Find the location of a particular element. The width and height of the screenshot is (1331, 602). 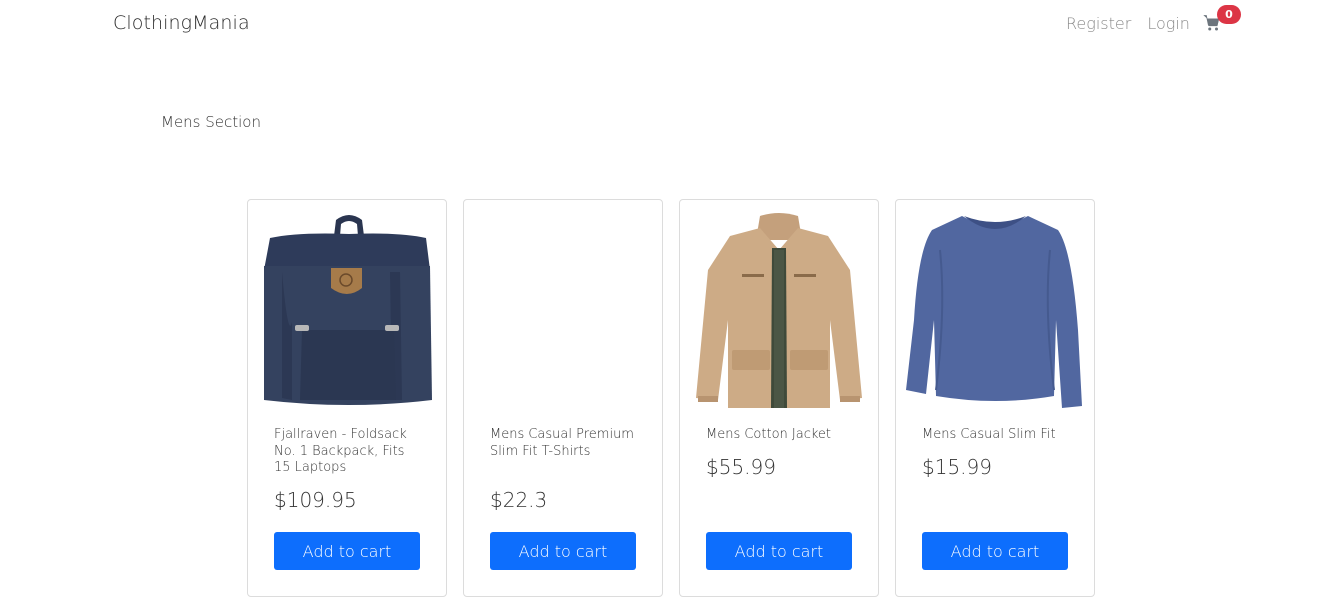

product-card: Mens Cotton Jacket $55.99 Add to cart is located at coordinates (779, 398).